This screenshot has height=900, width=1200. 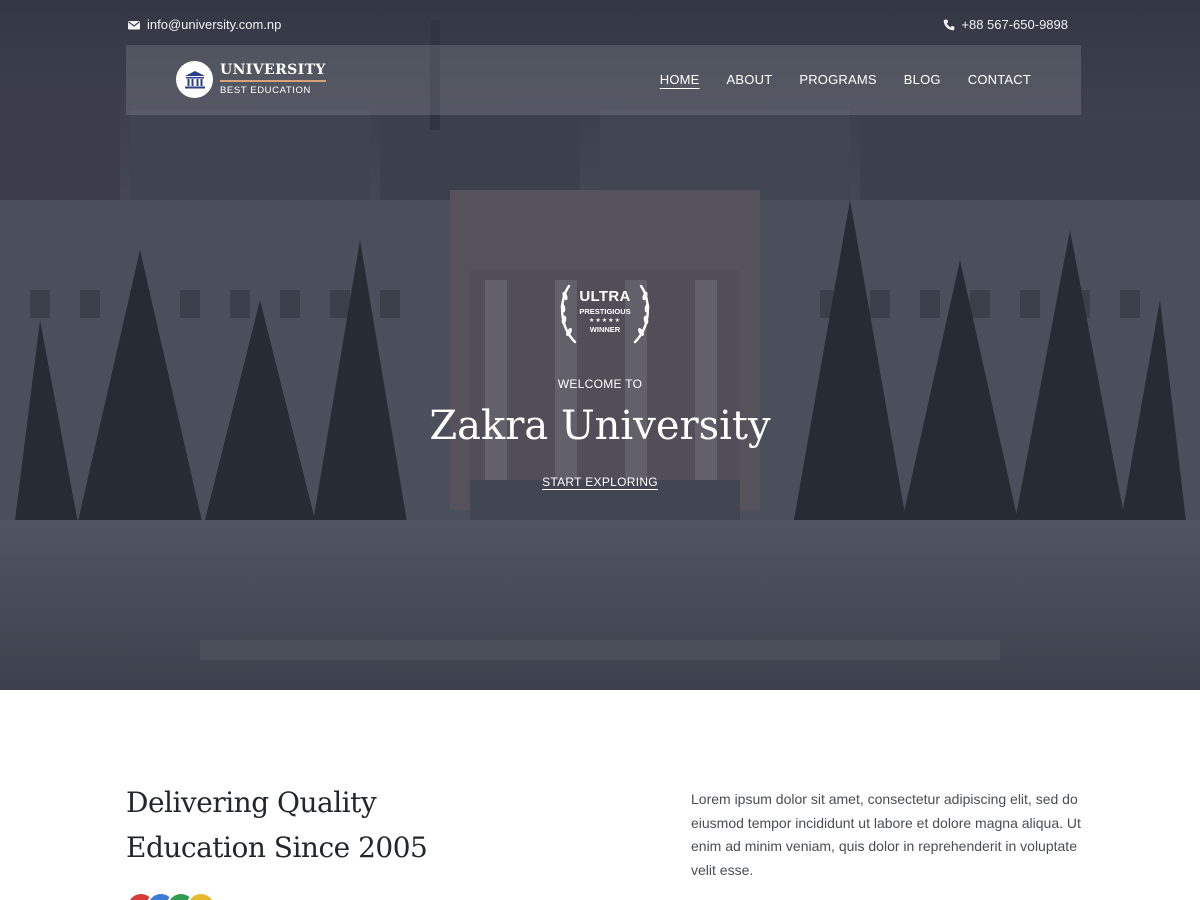 I want to click on nav-item-home: HOME, so click(x=680, y=79).